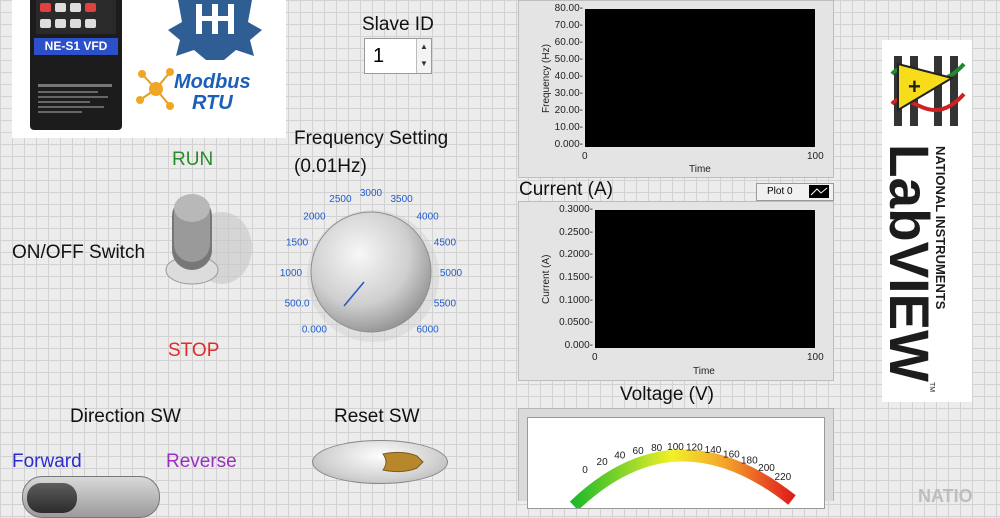  Describe the element at coordinates (212, 82) in the screenshot. I see `modbus-logo-line1: Modbus` at that location.